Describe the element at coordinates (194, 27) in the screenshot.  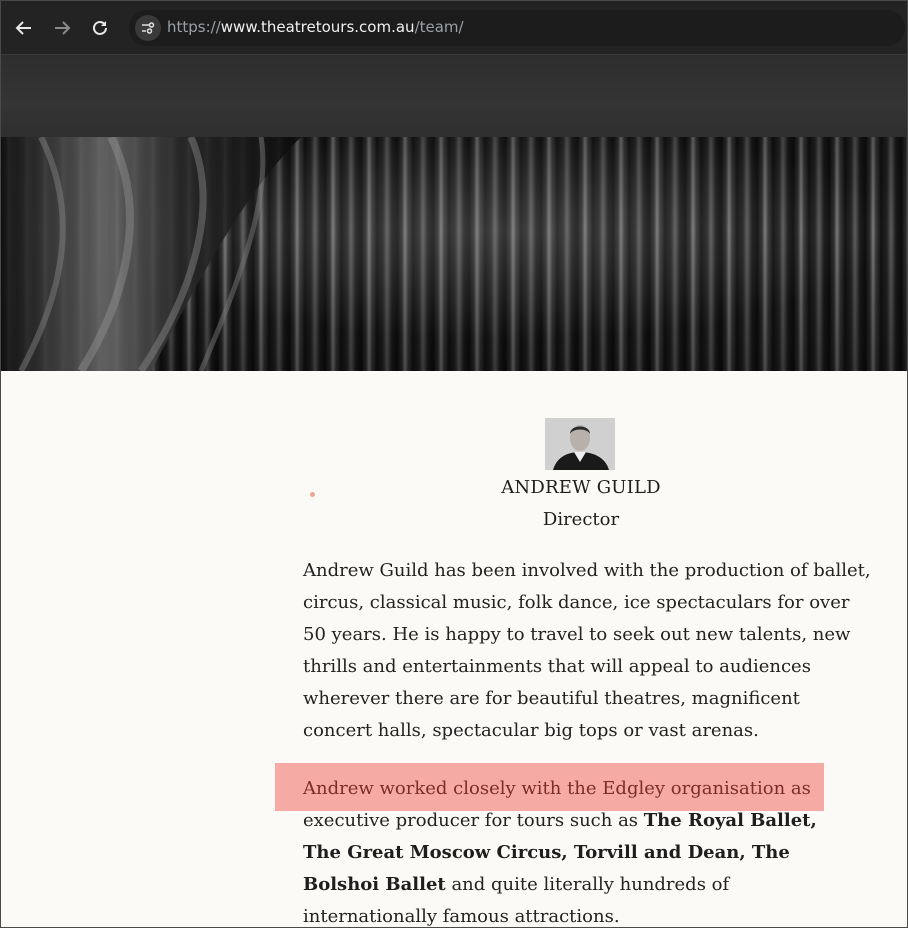
I see `url-scheme: https://` at that location.